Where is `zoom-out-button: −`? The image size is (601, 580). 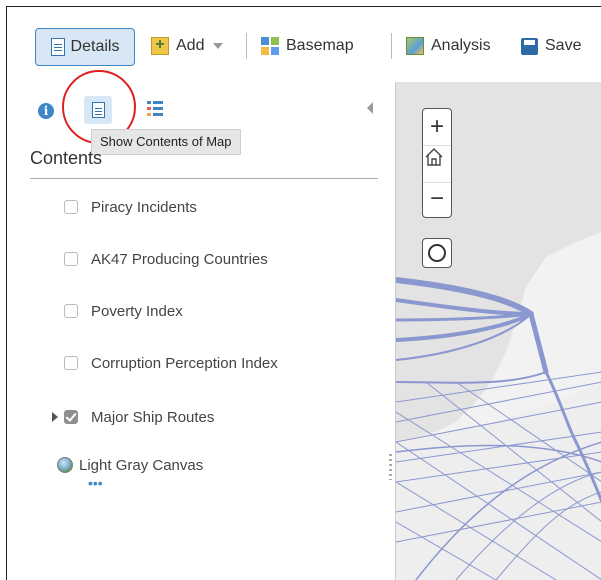 zoom-out-button: − is located at coordinates (437, 199).